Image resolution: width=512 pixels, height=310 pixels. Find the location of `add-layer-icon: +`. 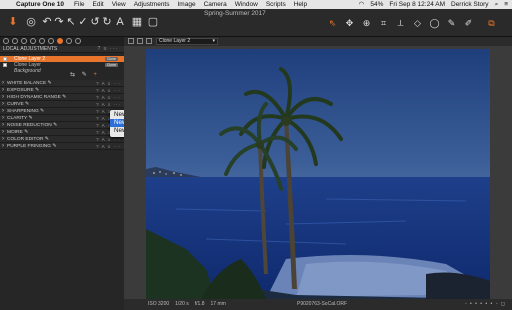

add-layer-icon: + is located at coordinates (95, 75).